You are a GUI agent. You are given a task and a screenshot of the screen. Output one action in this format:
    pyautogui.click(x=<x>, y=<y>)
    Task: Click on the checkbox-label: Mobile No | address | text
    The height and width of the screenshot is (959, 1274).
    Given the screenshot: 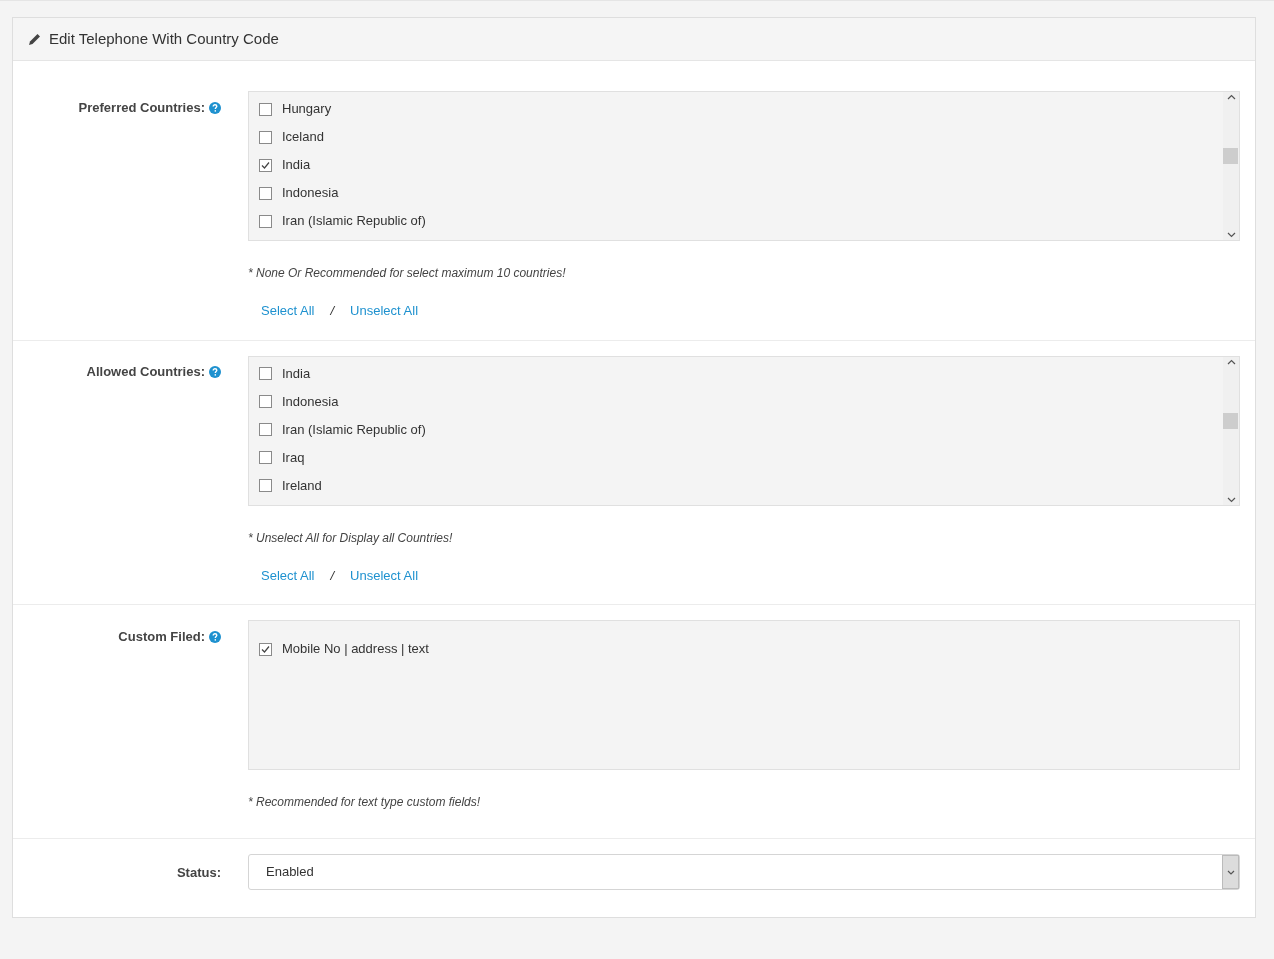 What is the action you would take?
    pyautogui.click(x=355, y=649)
    